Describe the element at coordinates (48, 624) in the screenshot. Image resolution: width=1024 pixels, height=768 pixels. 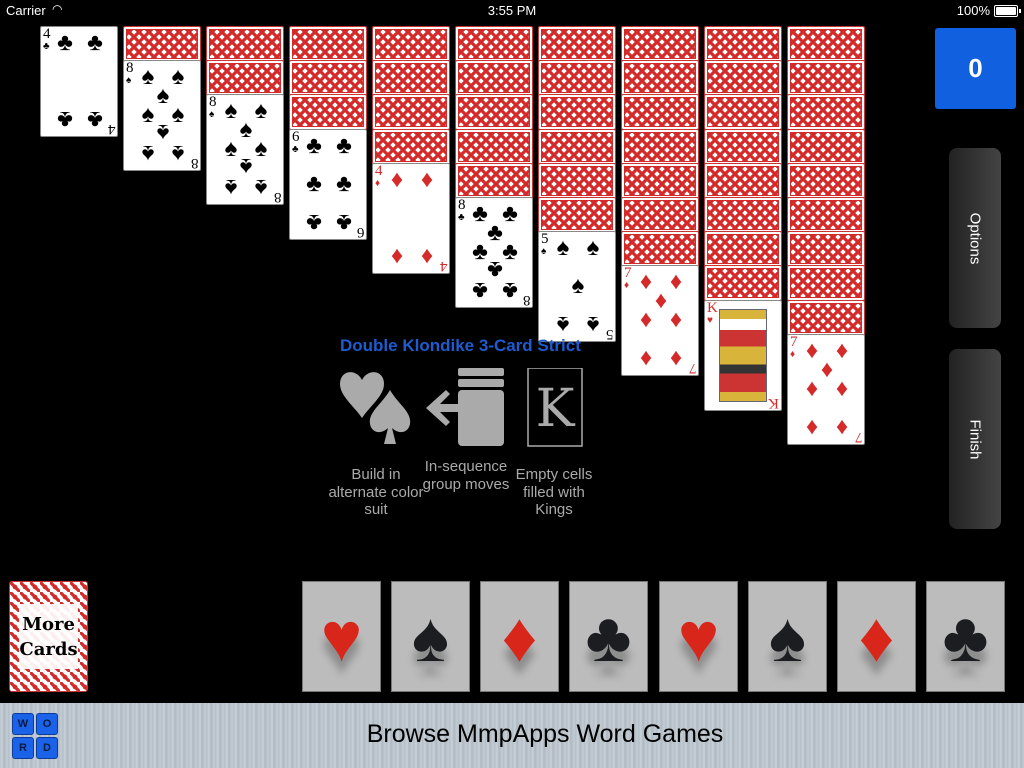
I see `stock-label-line1: More` at that location.